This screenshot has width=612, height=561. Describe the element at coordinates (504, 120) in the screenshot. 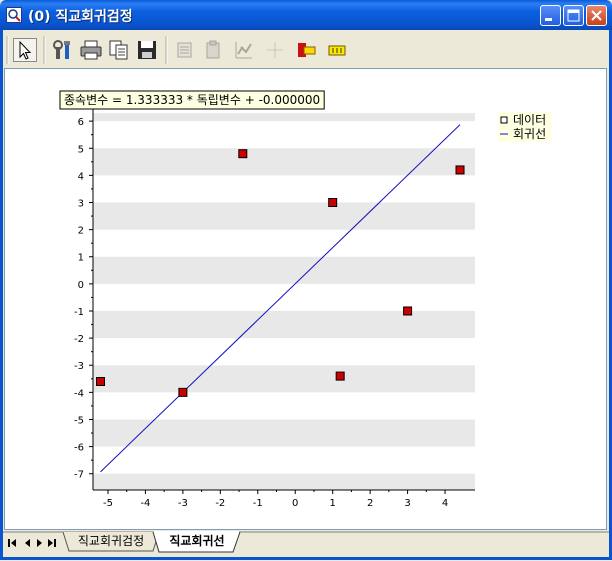

I see `legend-marker-data` at that location.